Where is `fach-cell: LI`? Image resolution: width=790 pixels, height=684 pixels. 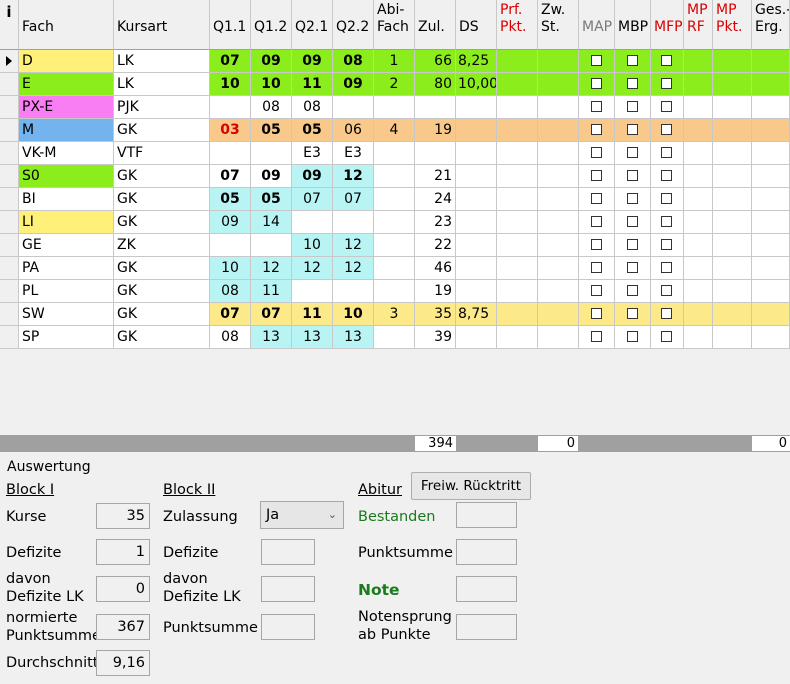 fach-cell: LI is located at coordinates (66, 222).